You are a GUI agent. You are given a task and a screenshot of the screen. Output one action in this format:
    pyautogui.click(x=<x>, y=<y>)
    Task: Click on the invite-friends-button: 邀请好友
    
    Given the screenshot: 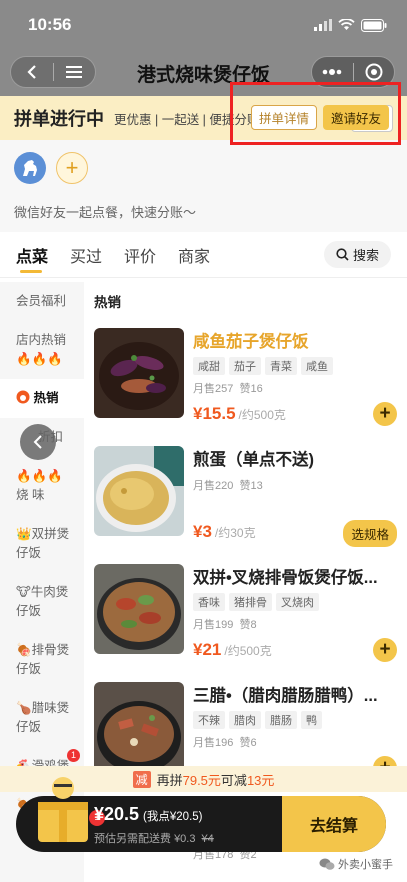 What is the action you would take?
    pyautogui.click(x=356, y=117)
    